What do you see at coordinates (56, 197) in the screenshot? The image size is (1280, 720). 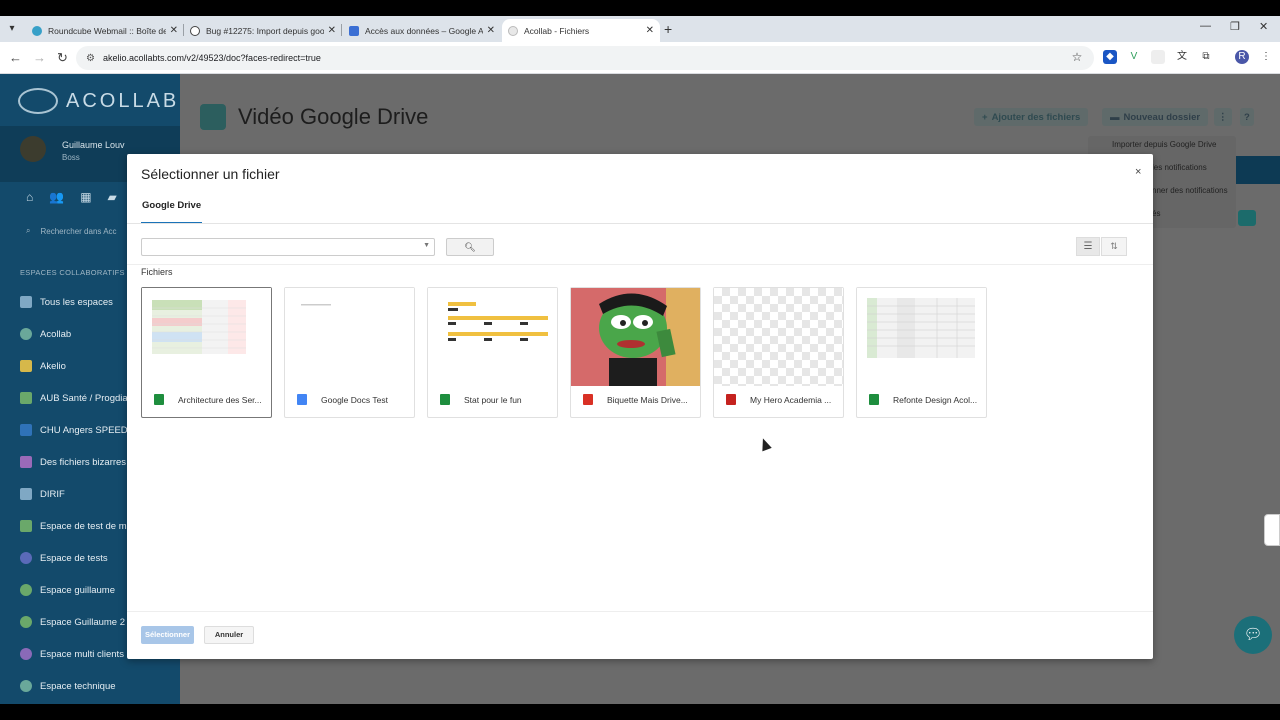 I see `users-icon: 👥` at bounding box center [56, 197].